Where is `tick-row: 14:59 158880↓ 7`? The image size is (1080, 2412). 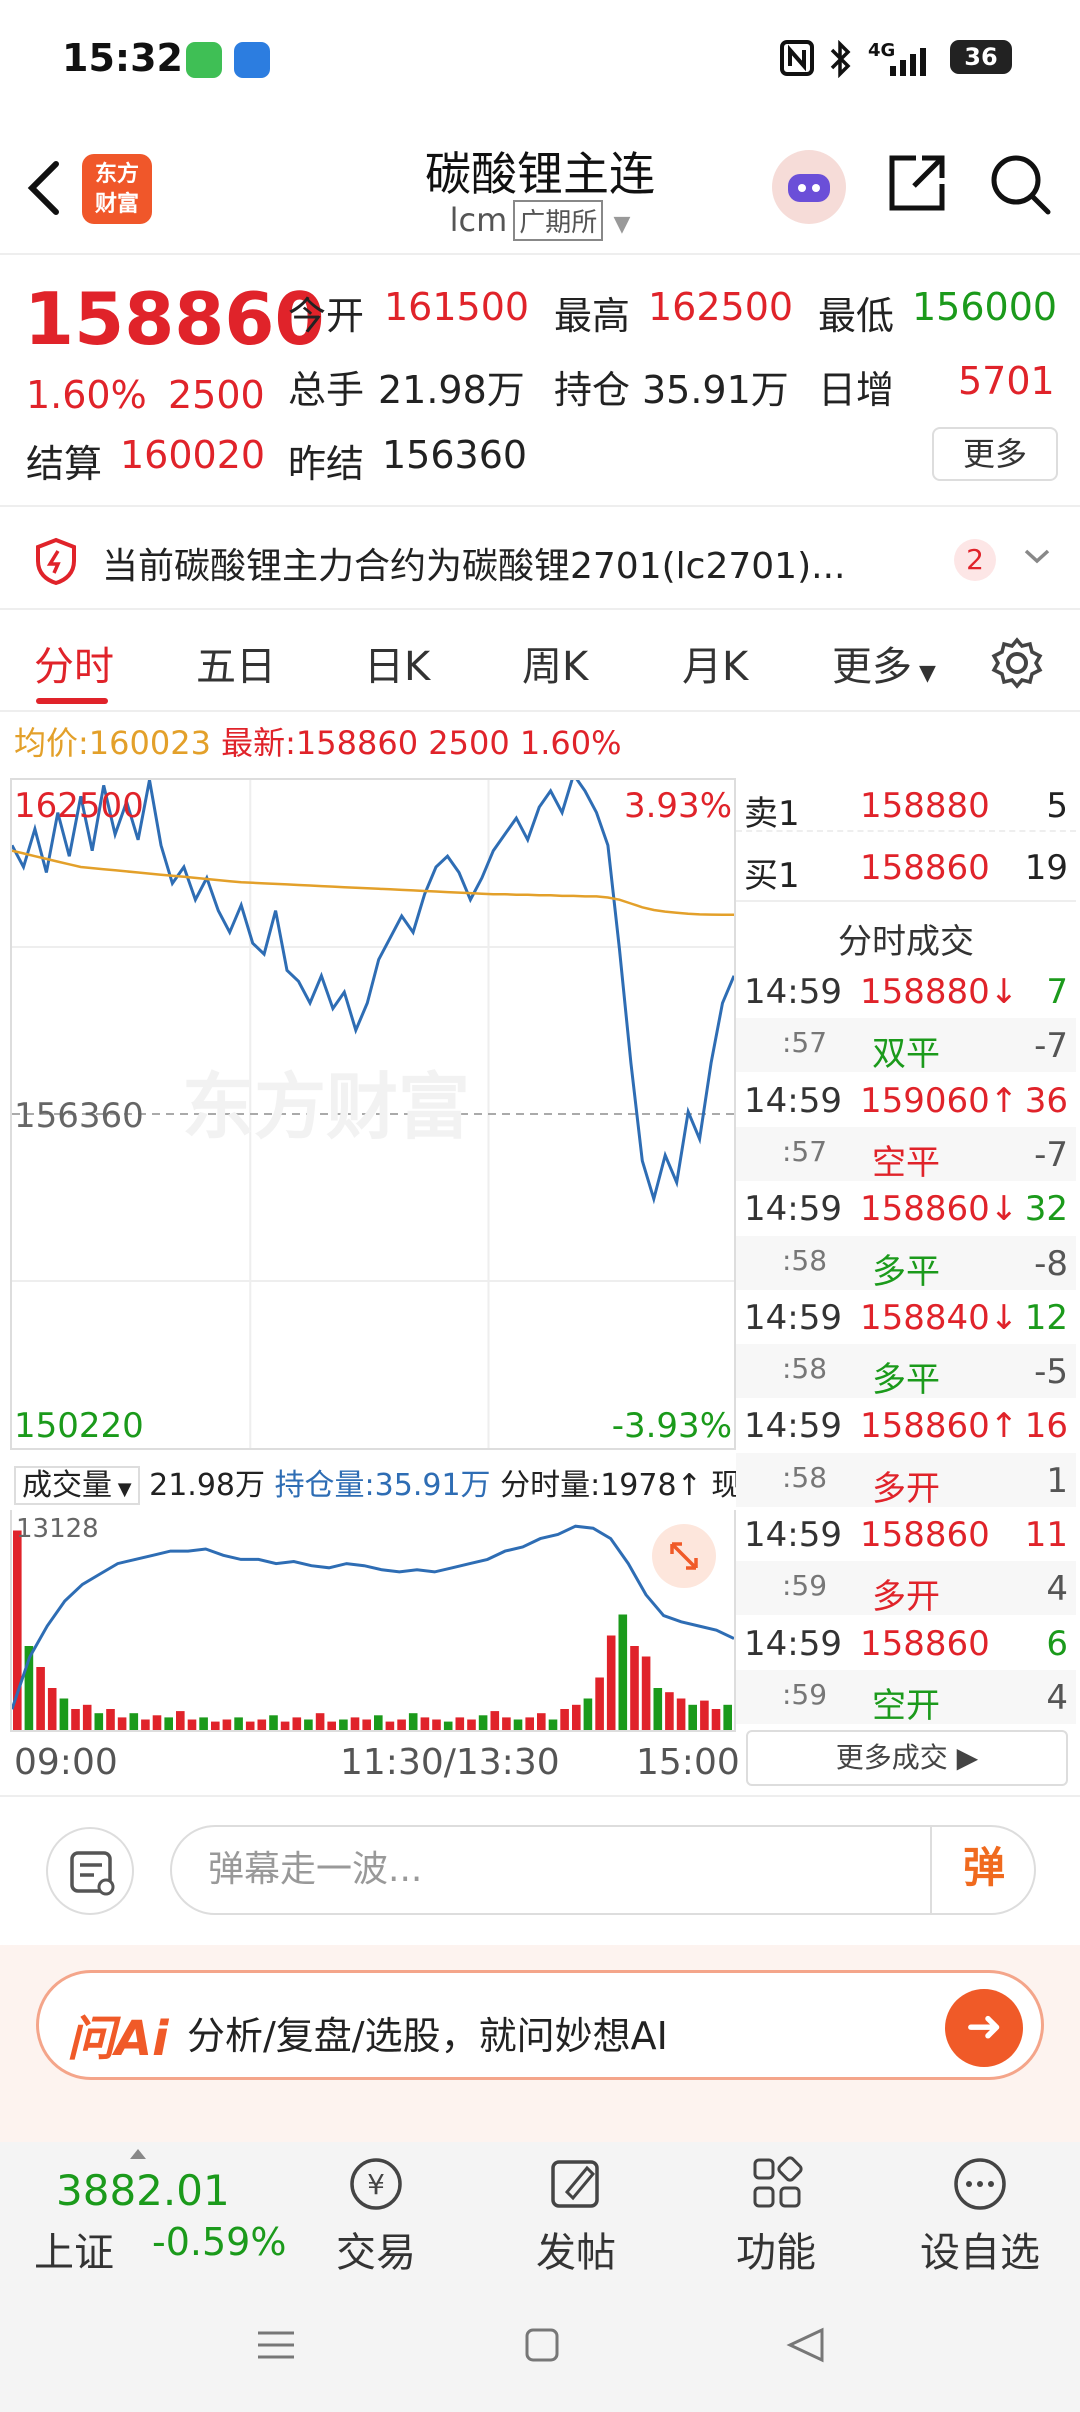
tick-row: 14:59 158880↓ 7 is located at coordinates (906, 991).